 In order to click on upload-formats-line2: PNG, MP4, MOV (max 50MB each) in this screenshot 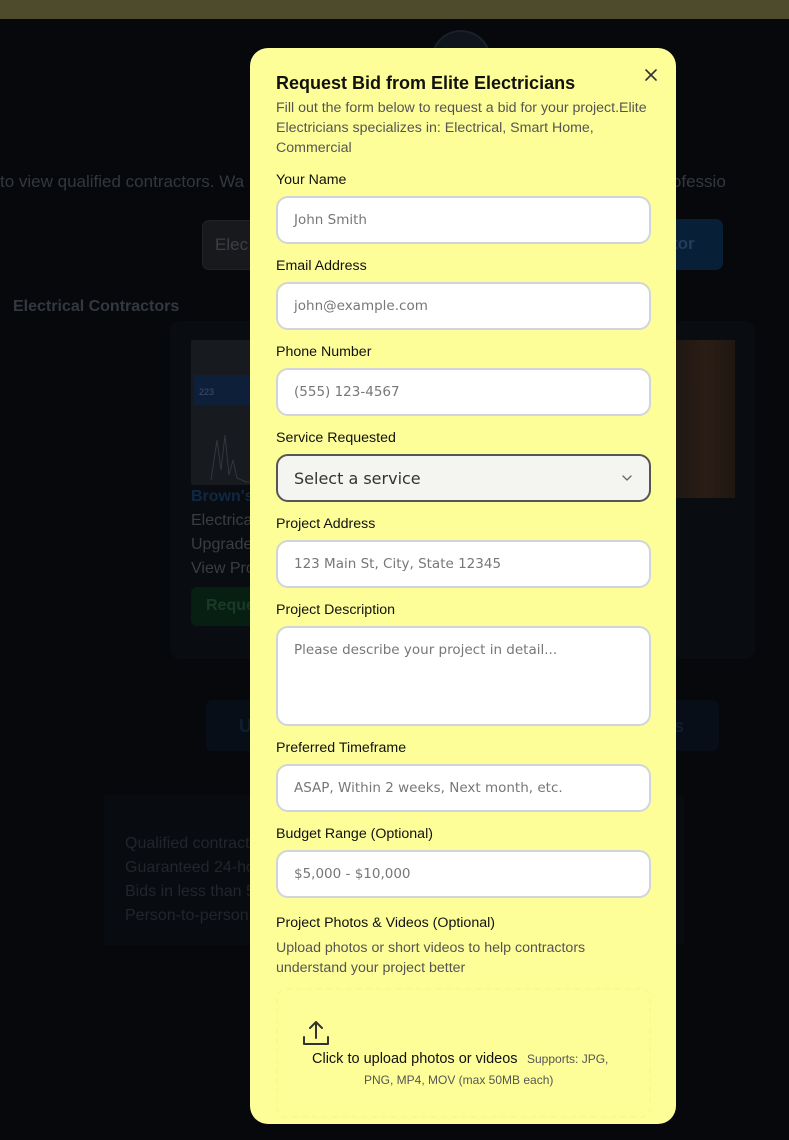, I will do `click(459, 1080)`.